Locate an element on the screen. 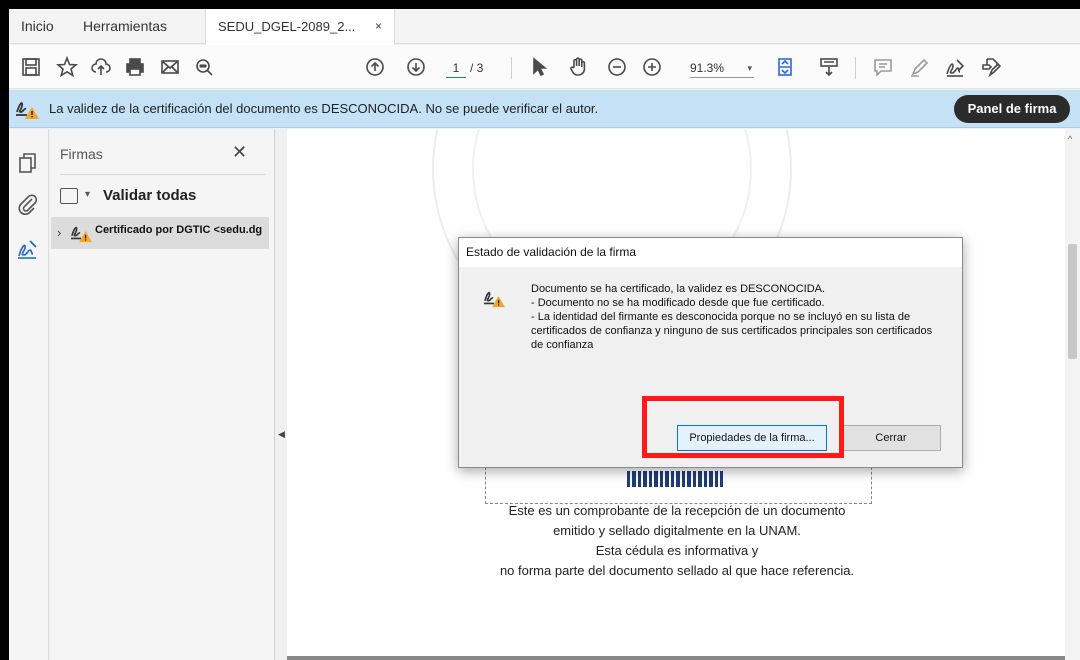 Image resolution: width=1080 pixels, height=660 pixels. panel-divider is located at coordinates (162, 174).